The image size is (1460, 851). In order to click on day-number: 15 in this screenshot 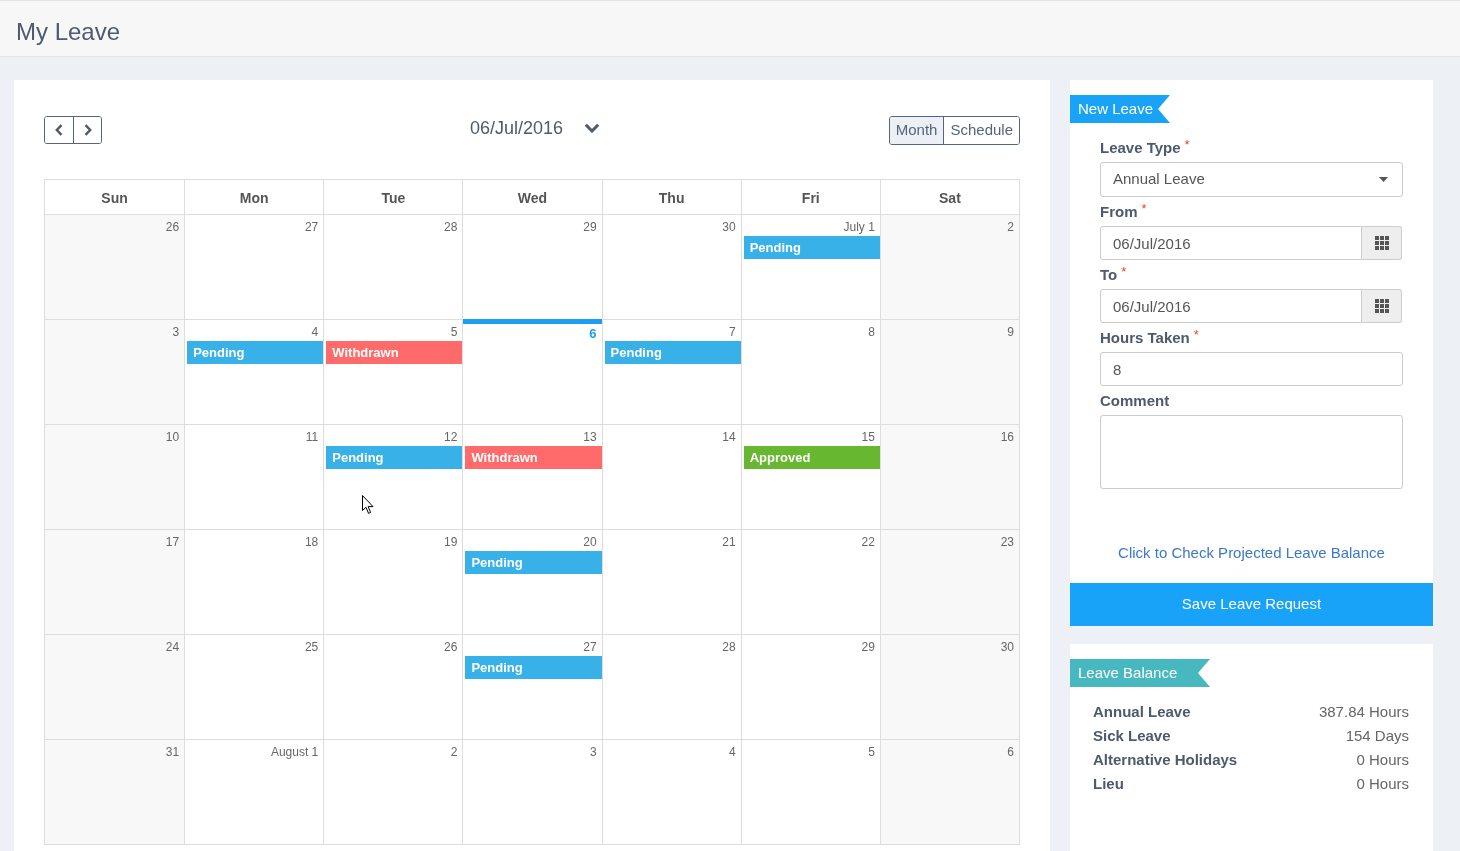, I will do `click(868, 437)`.